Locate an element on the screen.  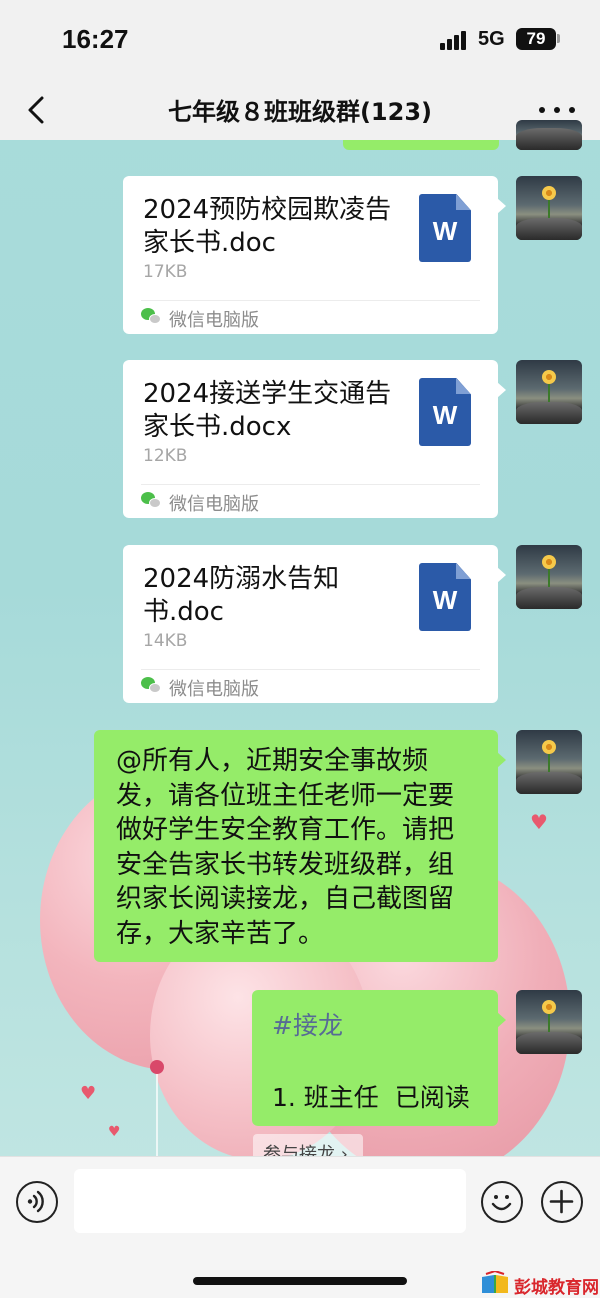
plus-icon is located at coordinates (561, 1201).